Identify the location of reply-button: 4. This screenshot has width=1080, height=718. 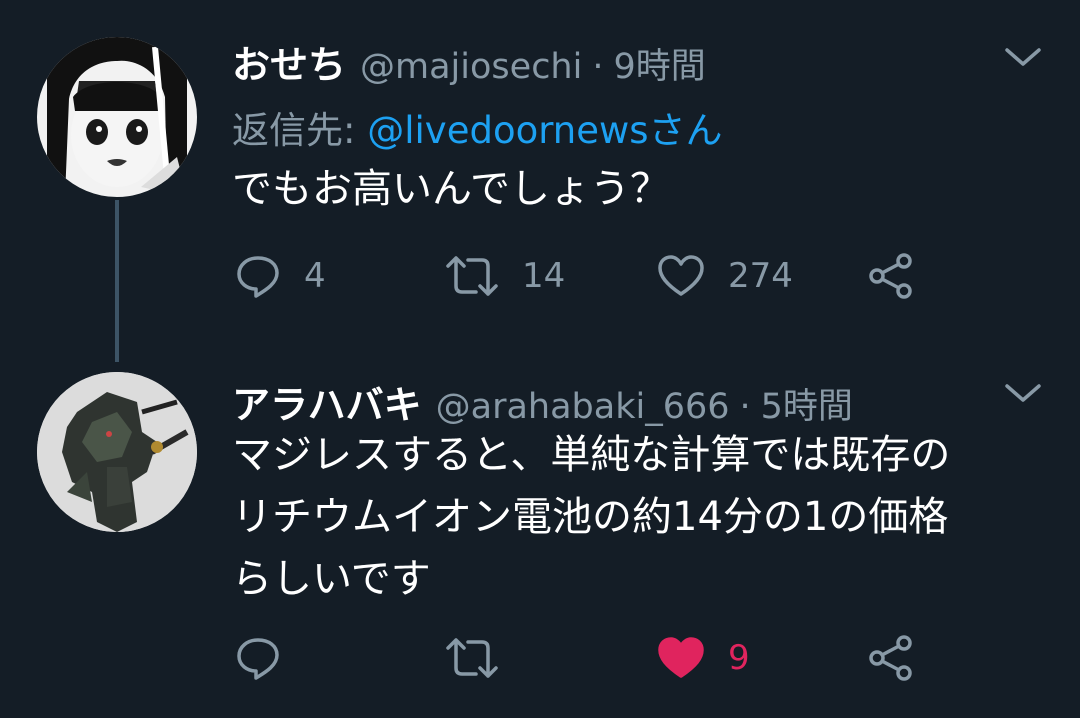
(280, 276).